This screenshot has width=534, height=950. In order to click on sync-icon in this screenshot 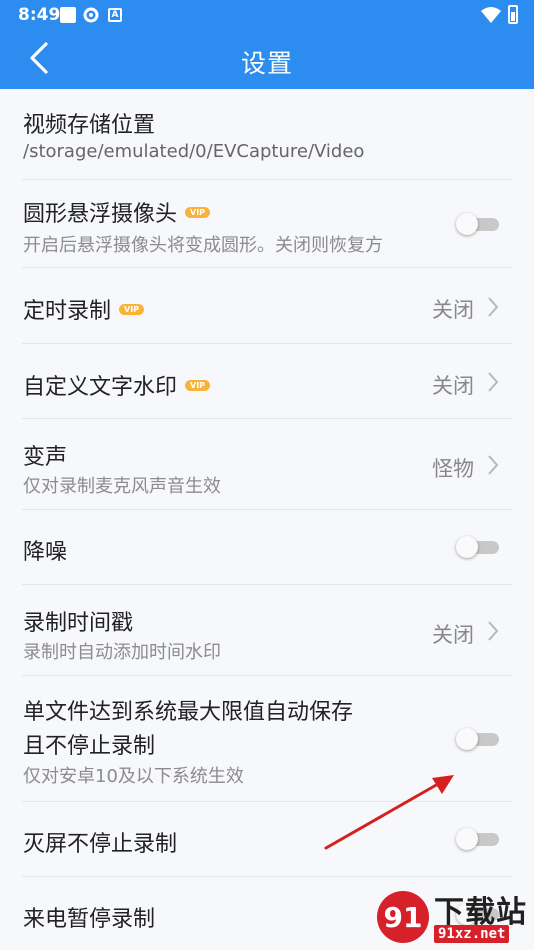, I will do `click(91, 15)`.